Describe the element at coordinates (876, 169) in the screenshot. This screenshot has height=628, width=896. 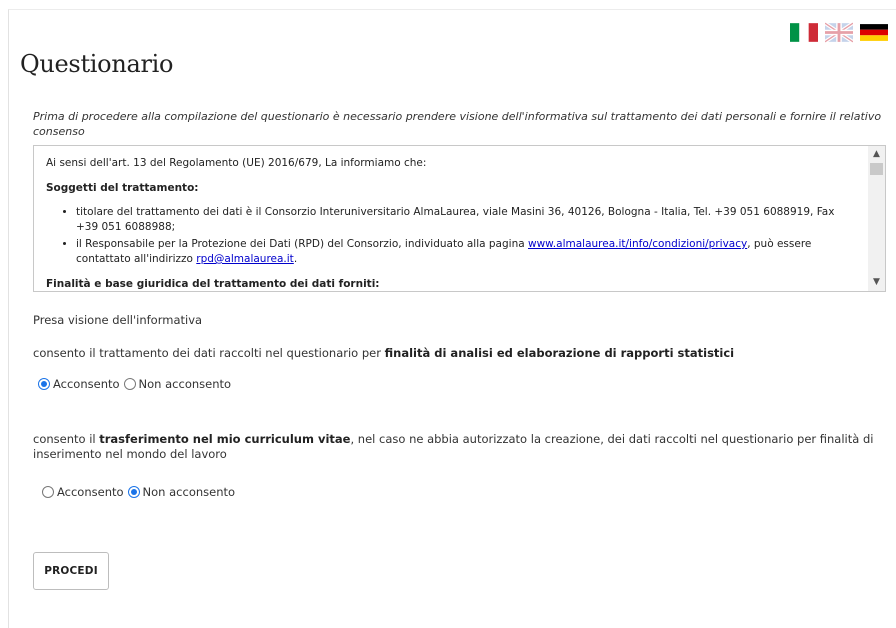
I see `scrollbar-thumb` at that location.